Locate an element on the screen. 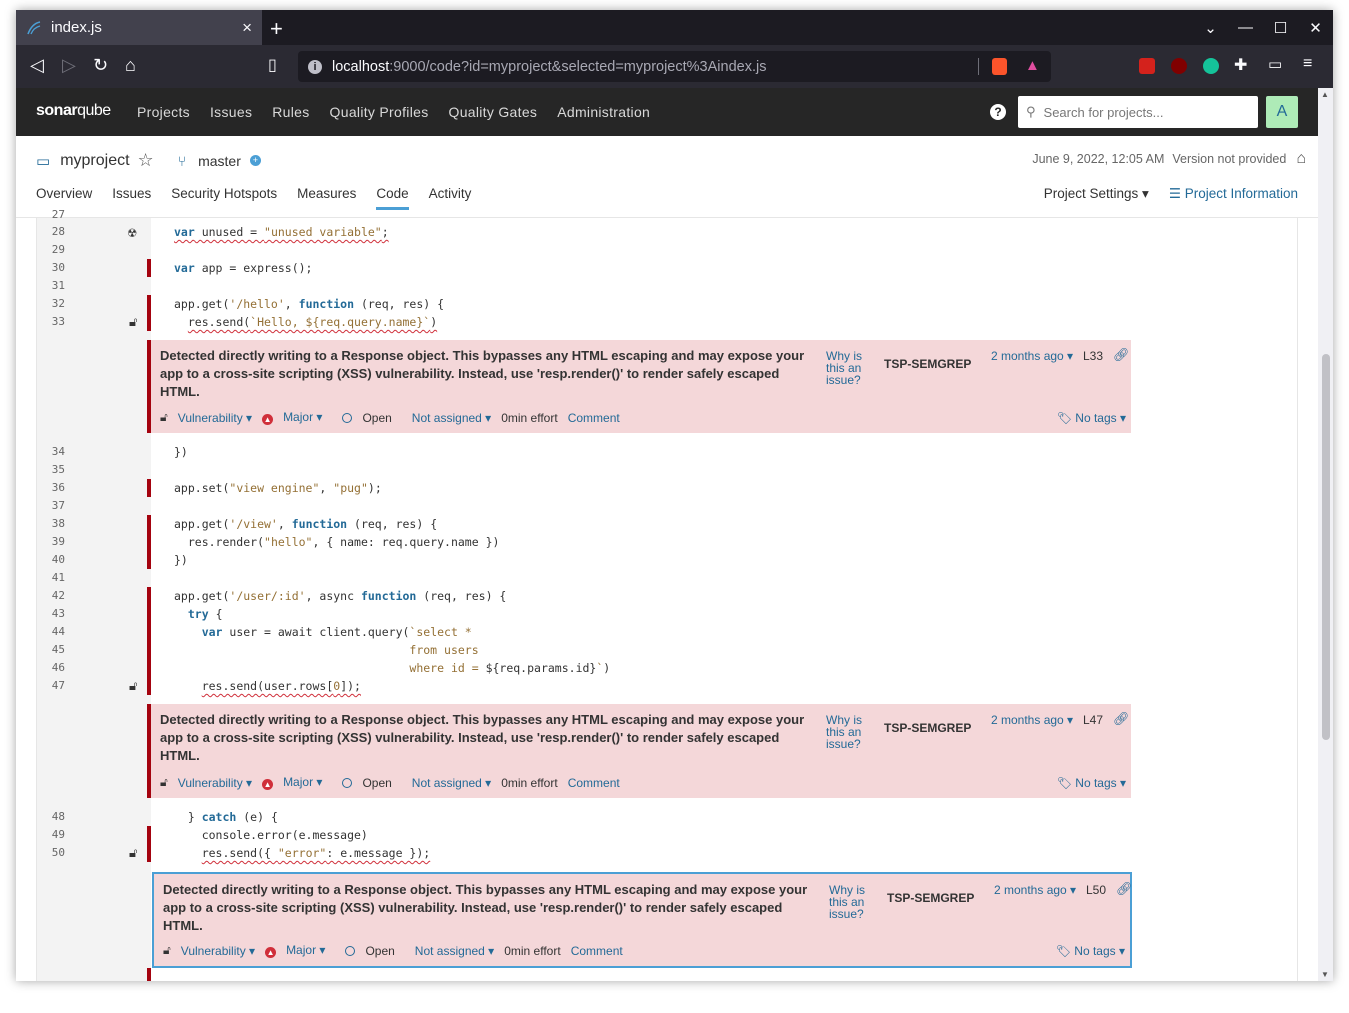  line-number: 45 is located at coordinates (51, 650).